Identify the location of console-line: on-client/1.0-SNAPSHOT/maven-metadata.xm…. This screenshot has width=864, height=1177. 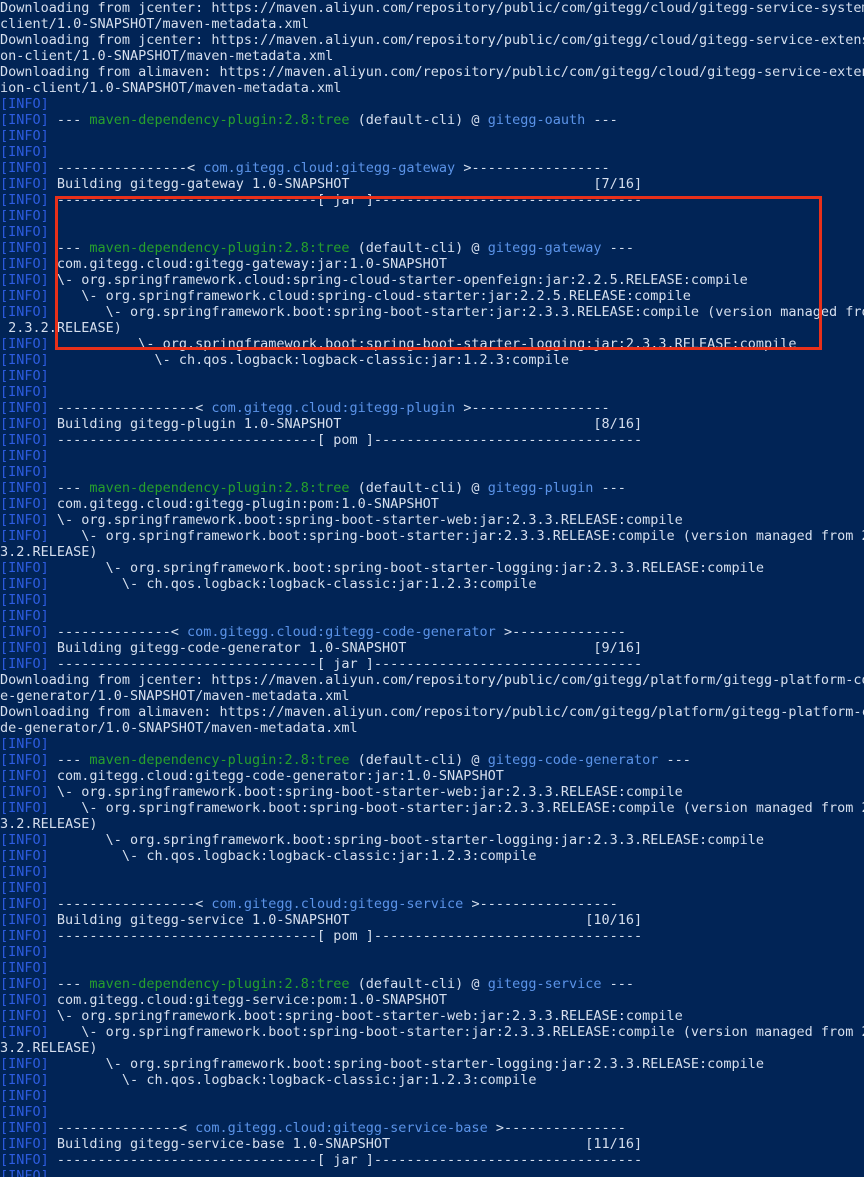
(432, 56).